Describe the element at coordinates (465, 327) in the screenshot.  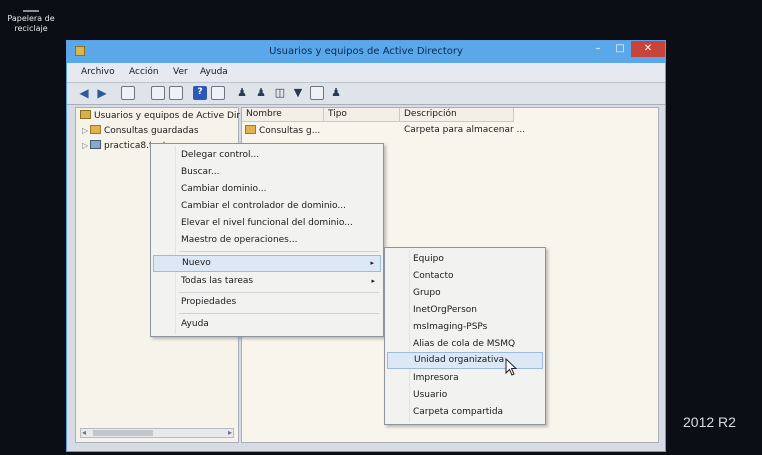
I see `submenu-item-msimaging-psps: msImaging-PSPs` at that location.